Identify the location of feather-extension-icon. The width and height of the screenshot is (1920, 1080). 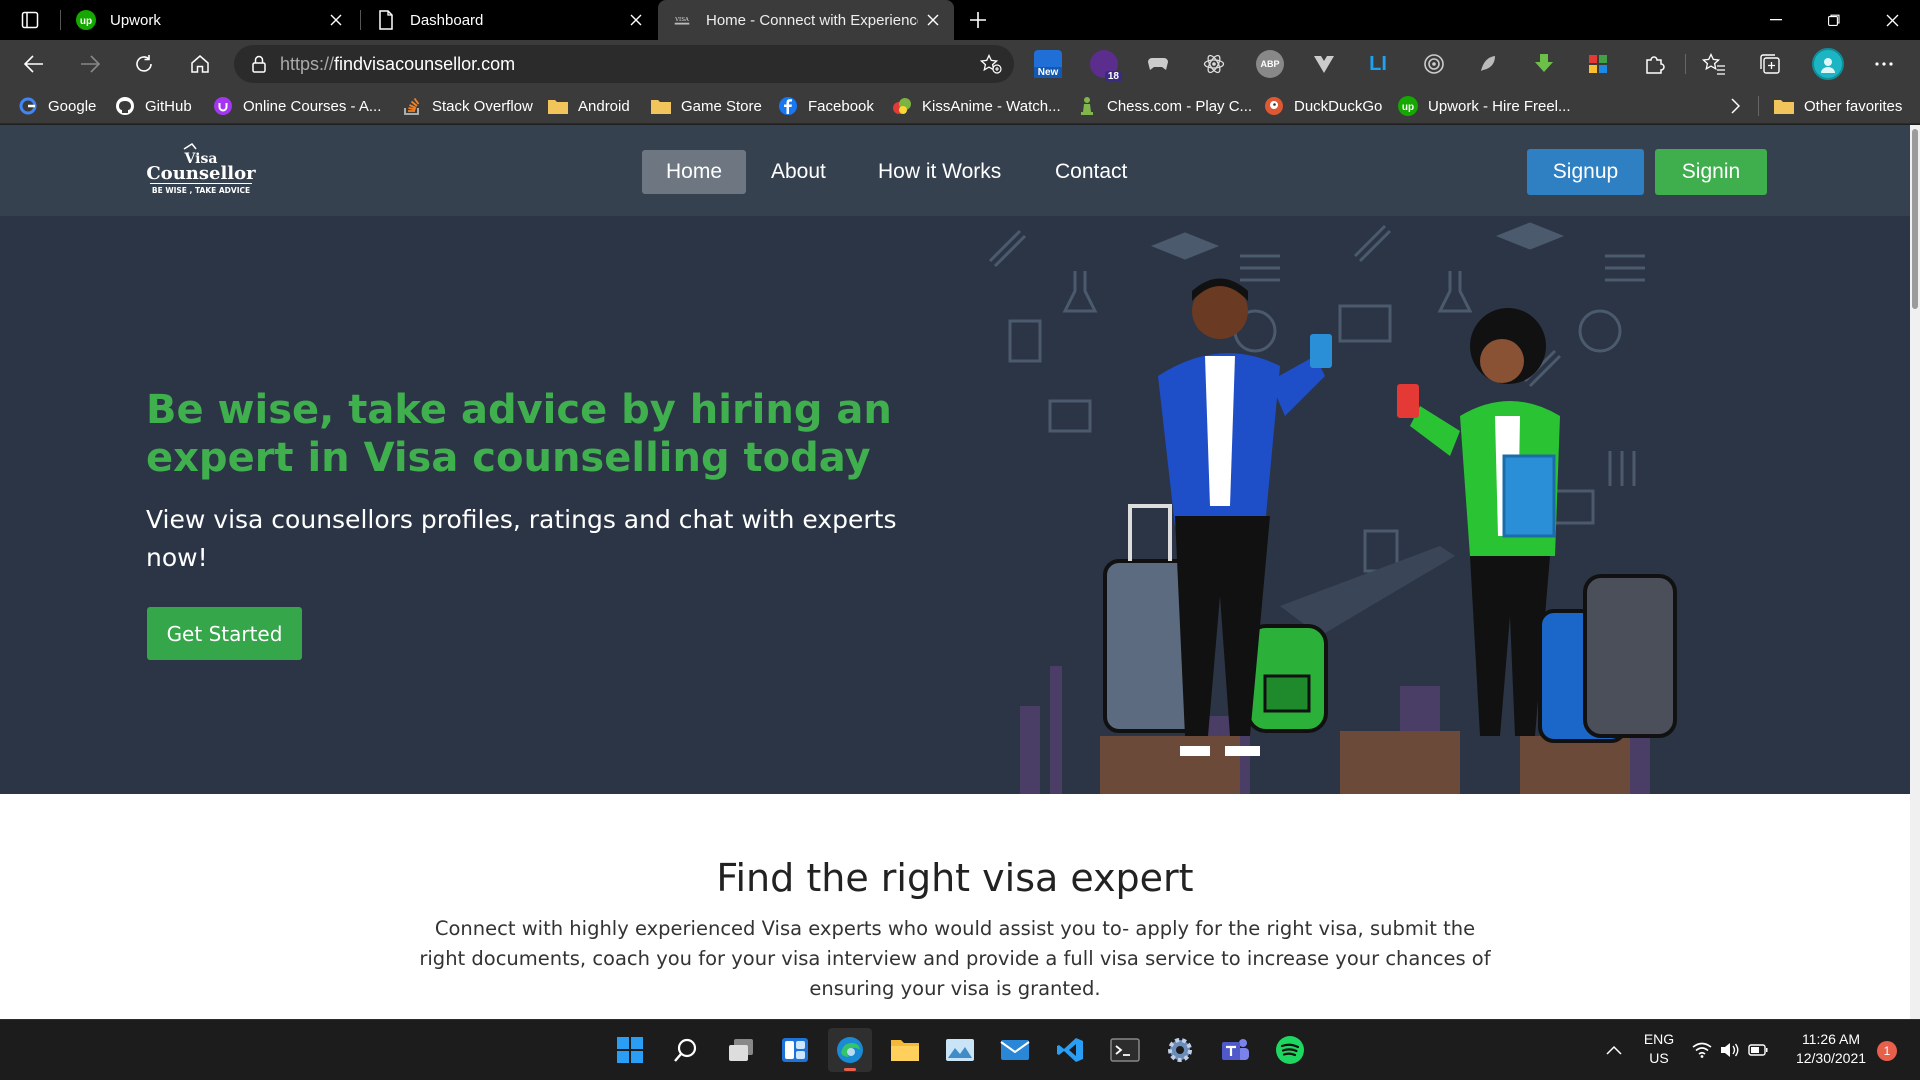
(1488, 64).